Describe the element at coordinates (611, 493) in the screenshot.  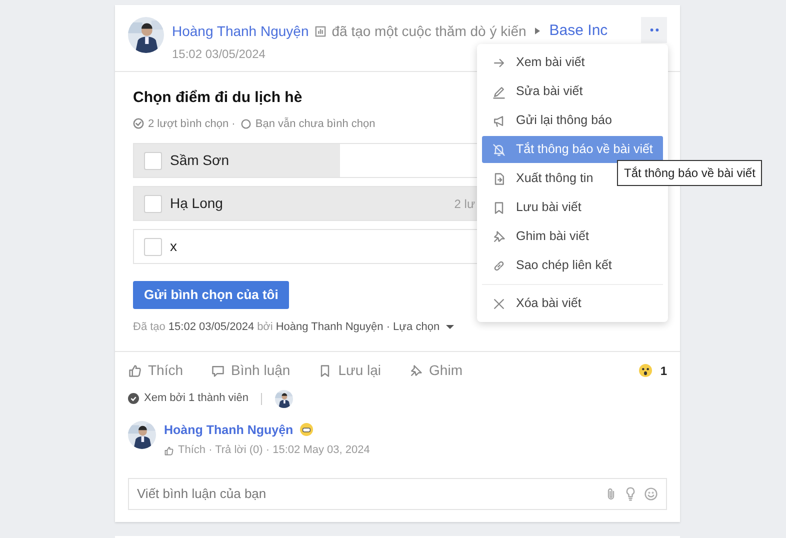
I see `paperclip-icon` at that location.